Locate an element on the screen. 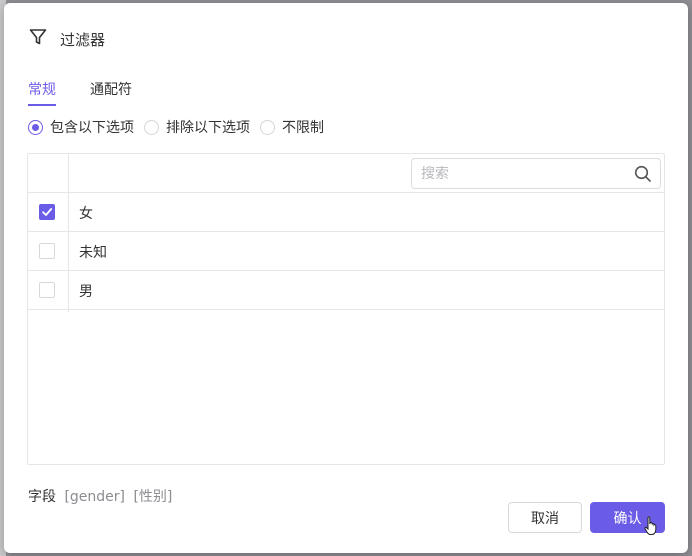 The width and height of the screenshot is (692, 556). radio-circle-selected is located at coordinates (35, 127).